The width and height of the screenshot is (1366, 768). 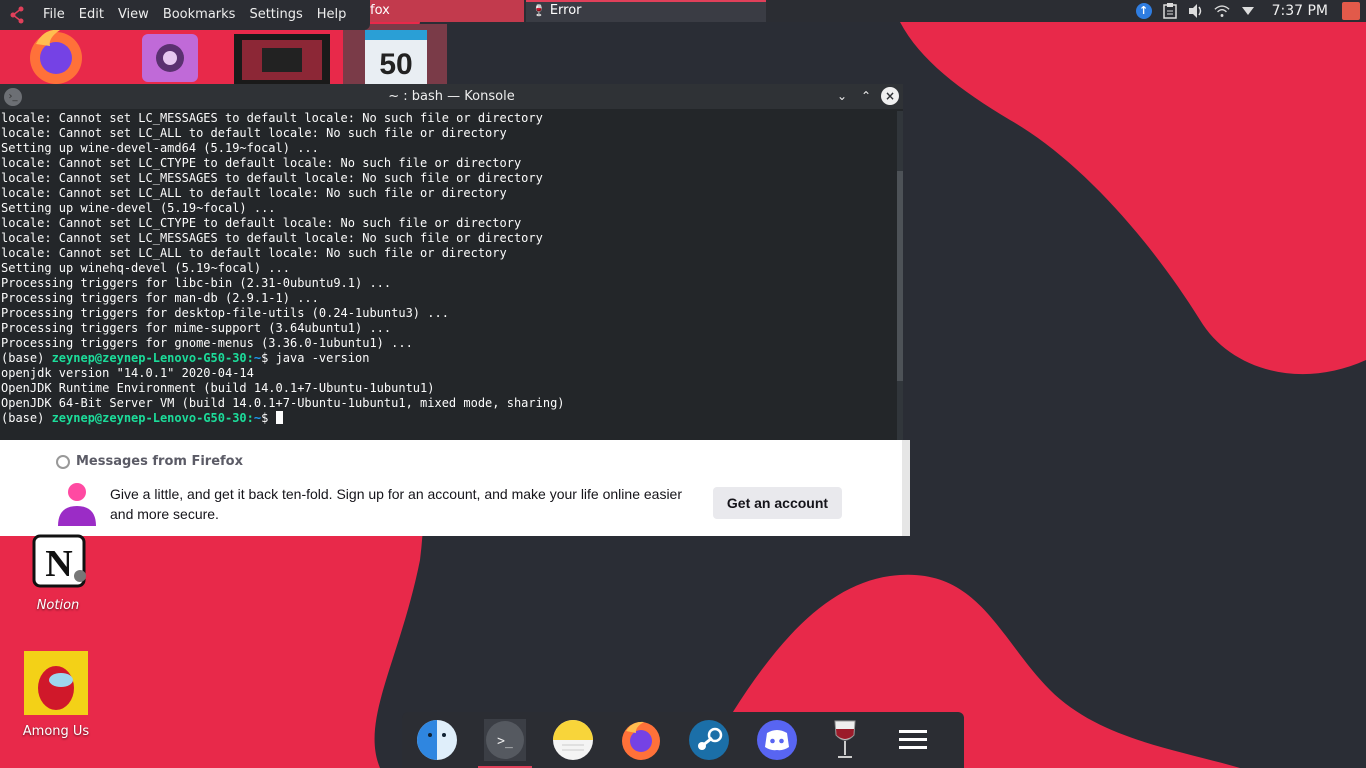 What do you see at coordinates (58, 605) in the screenshot?
I see `desktop-icon-label: Notion` at bounding box center [58, 605].